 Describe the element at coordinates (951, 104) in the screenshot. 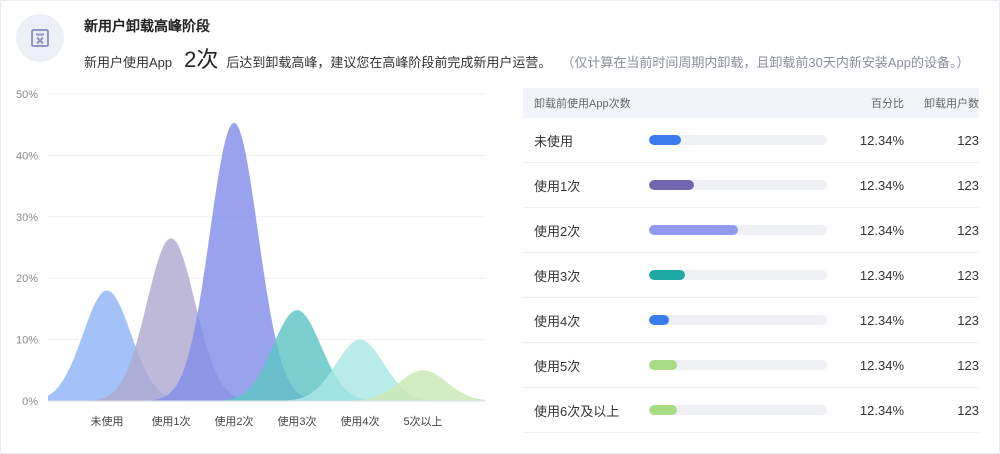

I see `header-users: 卸载用户数` at that location.